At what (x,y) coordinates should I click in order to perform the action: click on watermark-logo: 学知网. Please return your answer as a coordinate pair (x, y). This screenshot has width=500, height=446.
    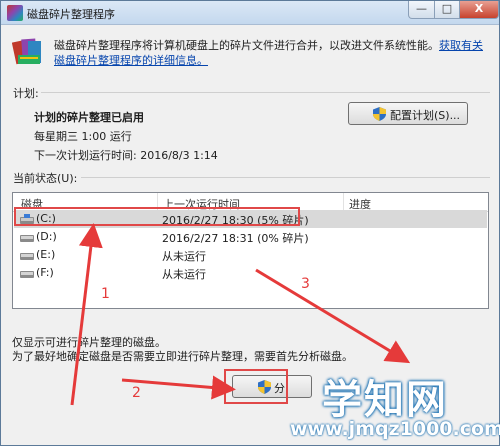
    Looking at the image, I should click on (385, 400).